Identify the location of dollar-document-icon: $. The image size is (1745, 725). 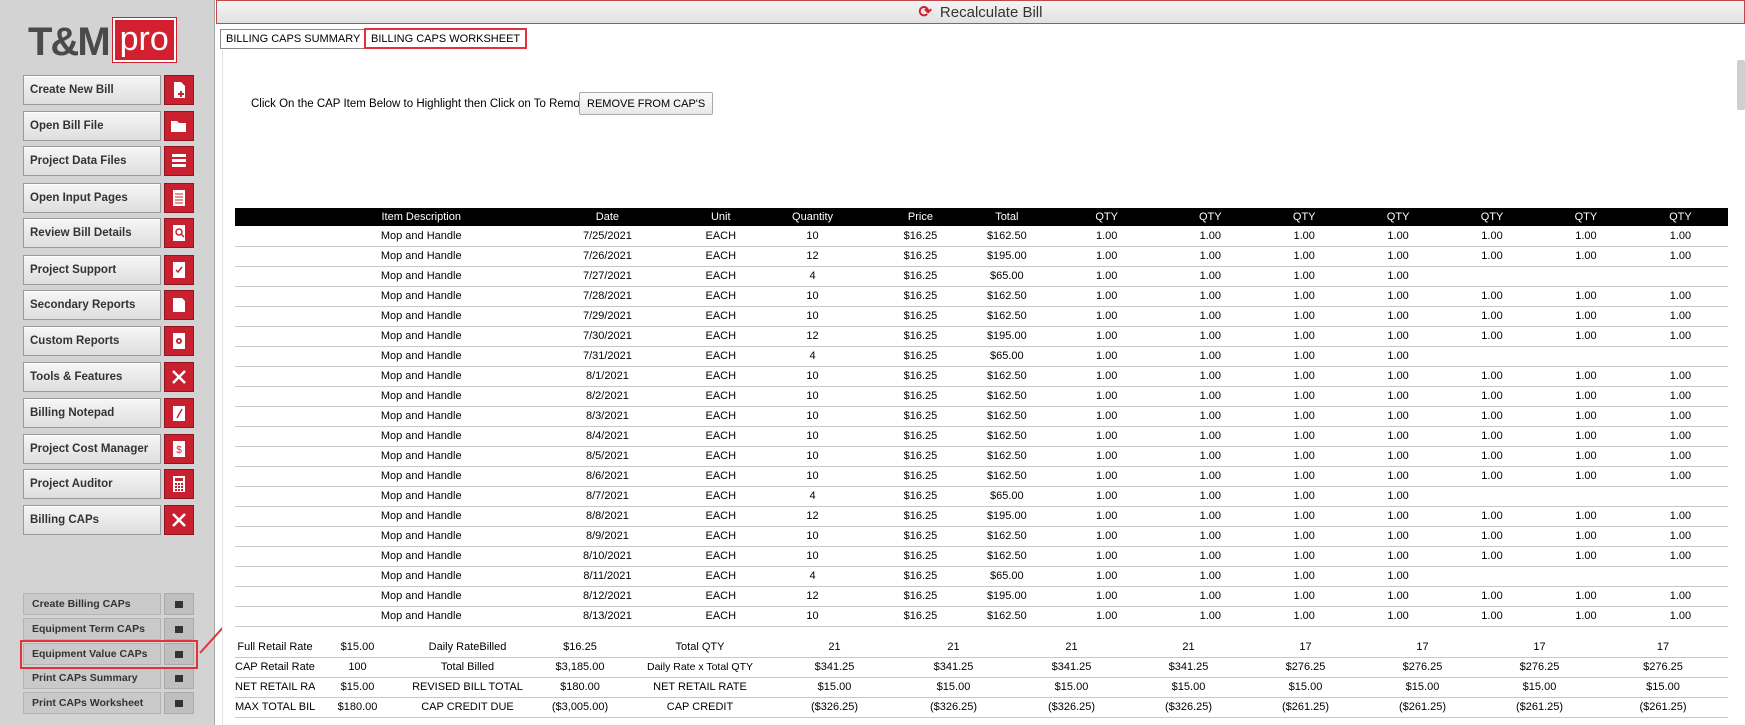
(179, 449).